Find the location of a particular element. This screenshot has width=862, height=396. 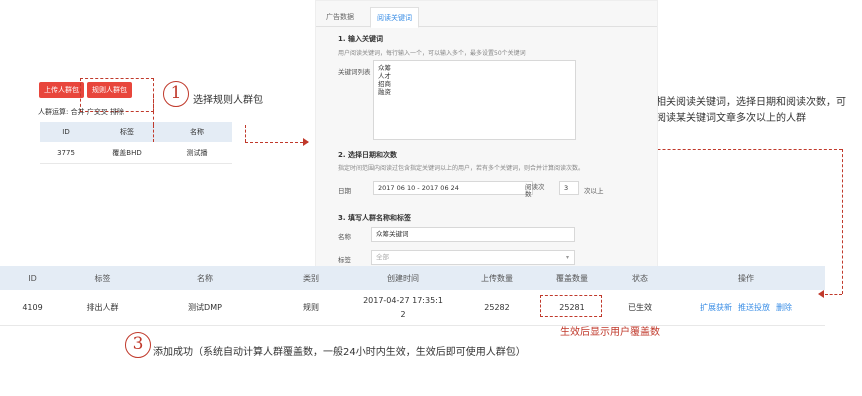

tag-select: 全部 ▾ is located at coordinates (473, 257).